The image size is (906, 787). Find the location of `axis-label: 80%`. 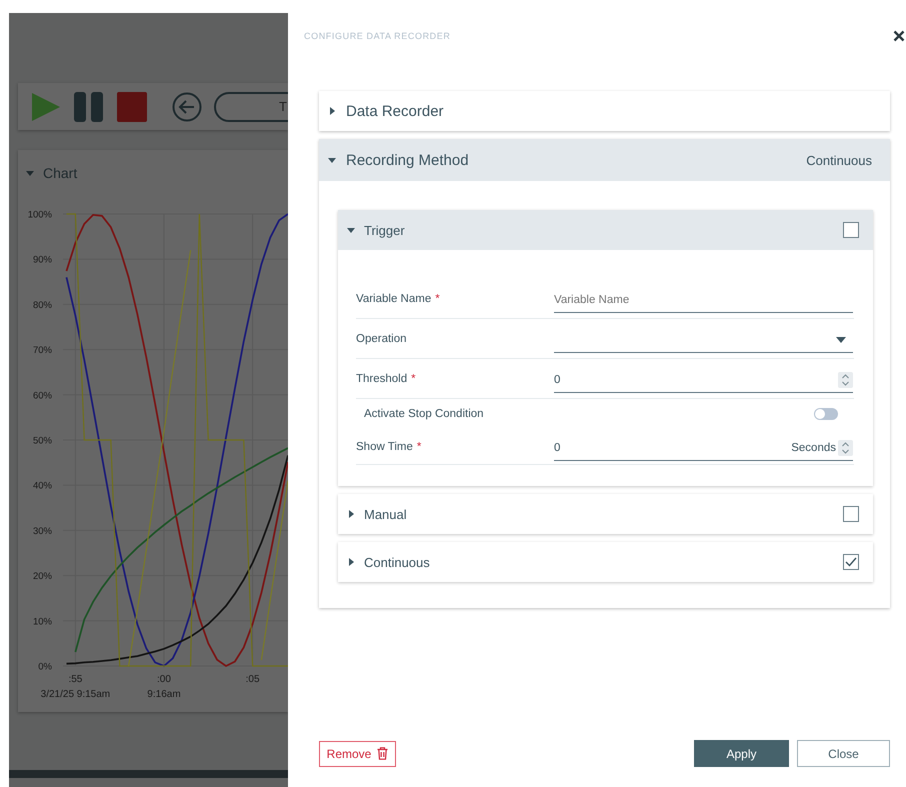

axis-label: 80% is located at coordinates (42, 305).